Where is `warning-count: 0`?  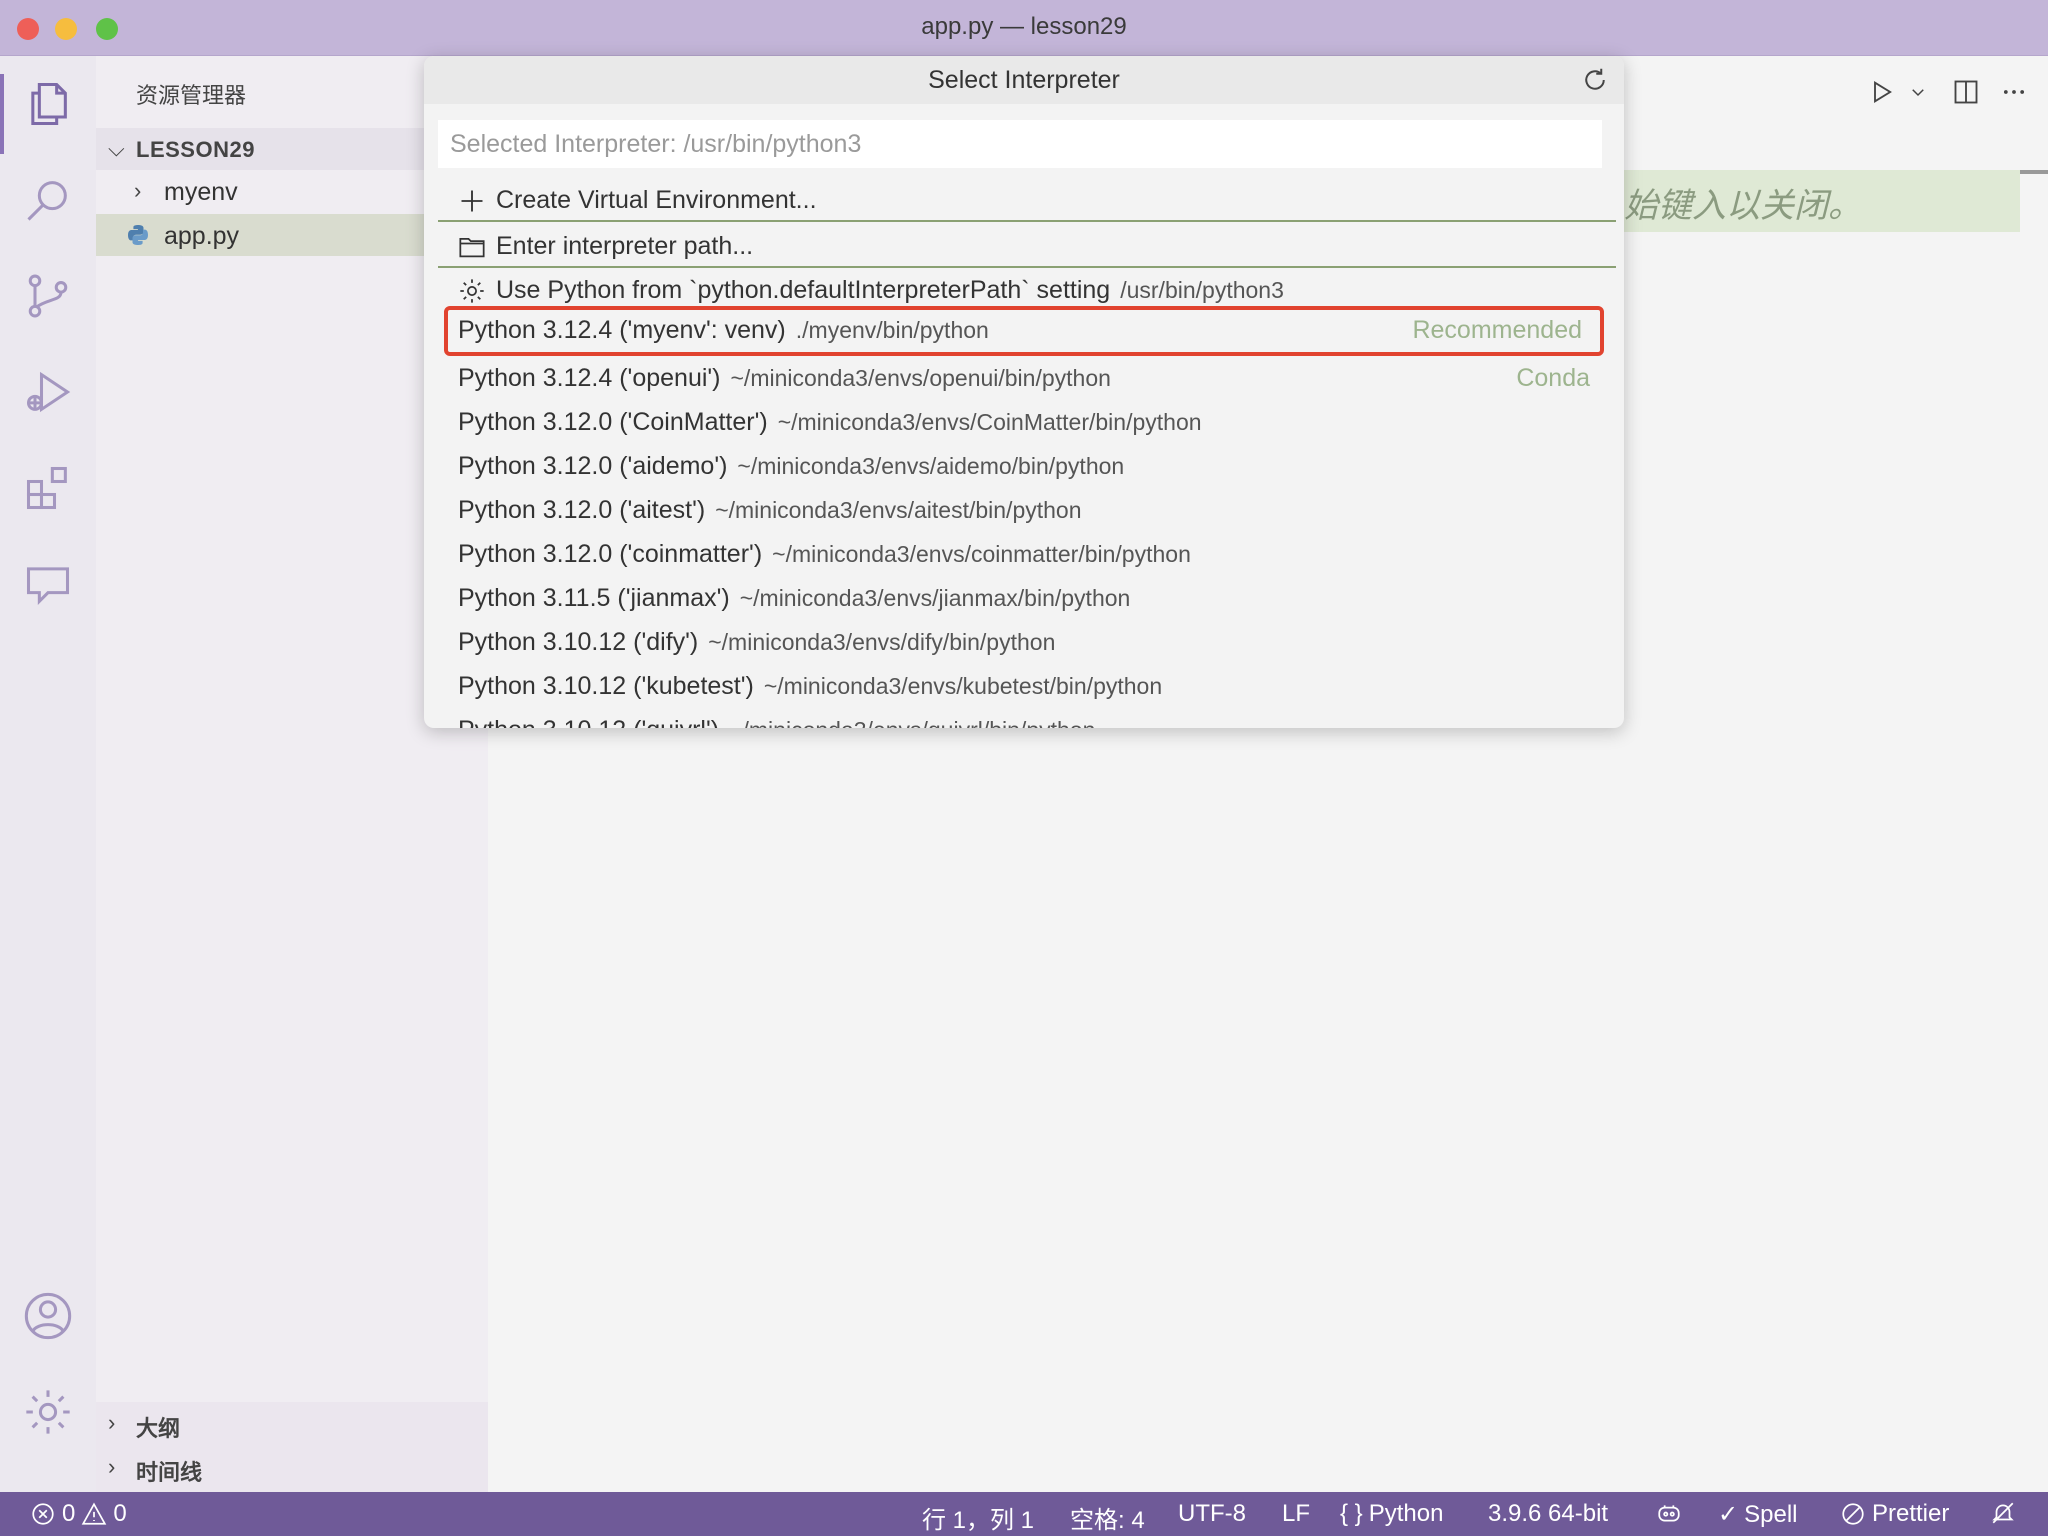
warning-count: 0 is located at coordinates (120, 1513).